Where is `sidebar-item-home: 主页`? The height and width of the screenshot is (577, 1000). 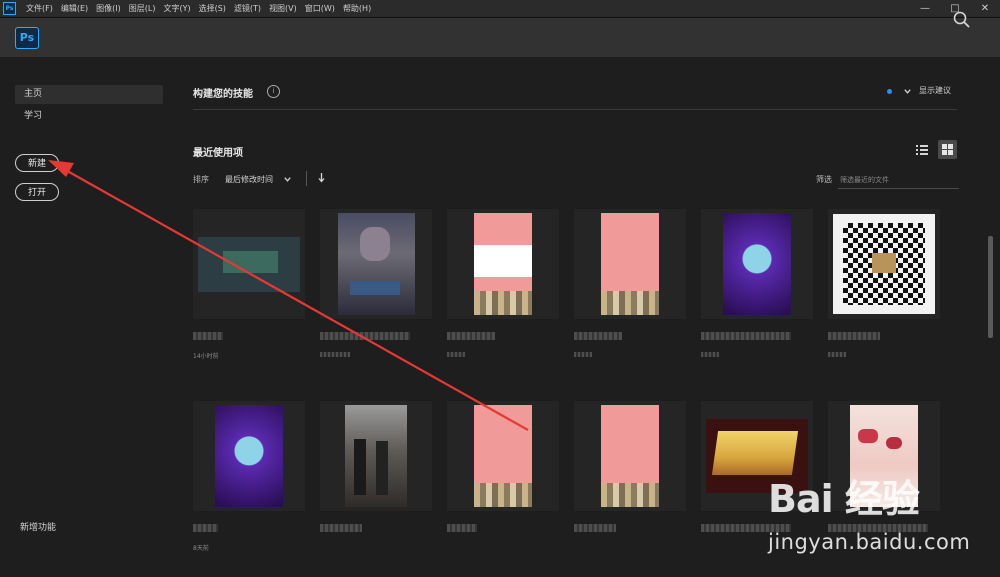 sidebar-item-home: 主页 is located at coordinates (89, 94).